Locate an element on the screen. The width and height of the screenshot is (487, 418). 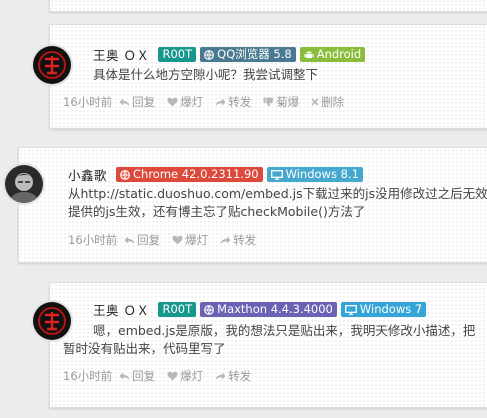
comment-text: 嗯，embed.js是原版，我的想法只是贴出来，我明天修改小描述，把 is located at coordinates (284, 330).